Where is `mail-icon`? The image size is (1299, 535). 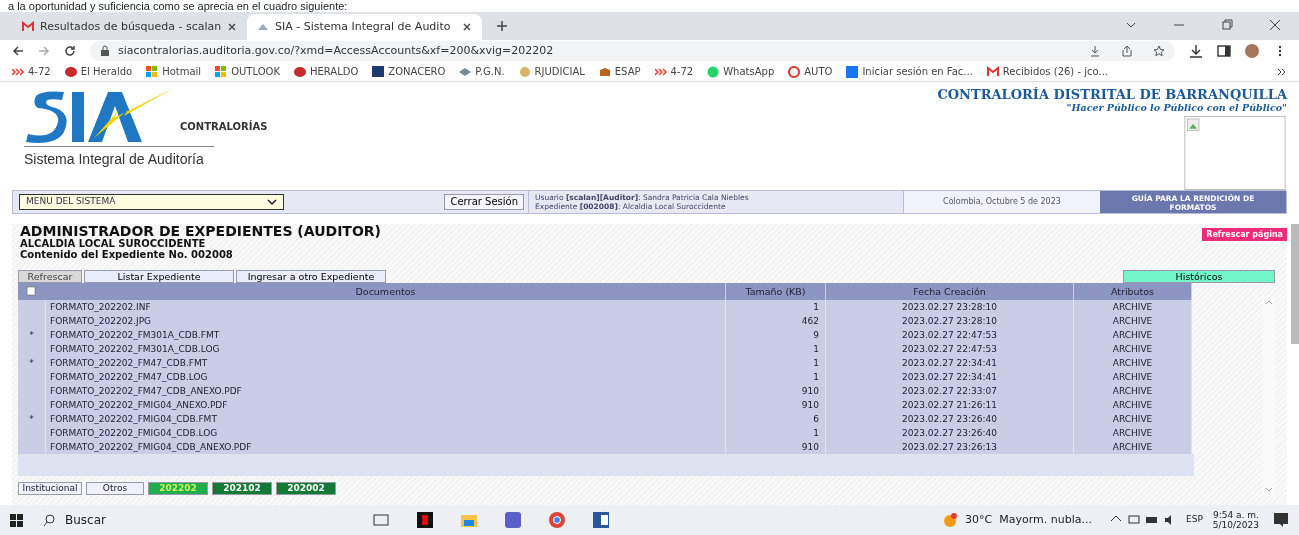
mail-icon is located at coordinates (992, 71).